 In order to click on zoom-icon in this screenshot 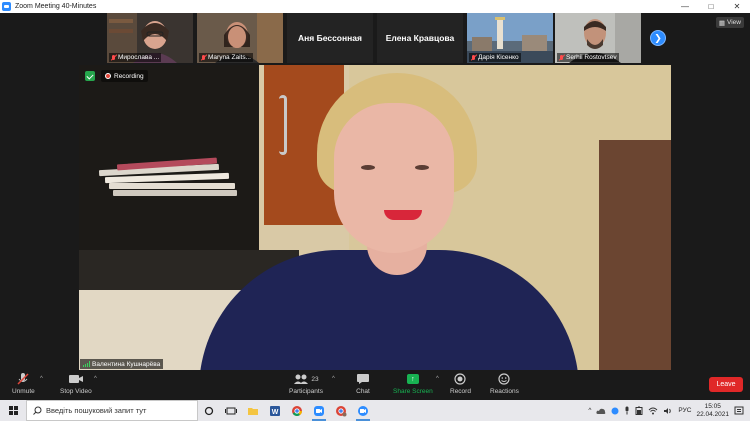, I will do `click(319, 410)`.